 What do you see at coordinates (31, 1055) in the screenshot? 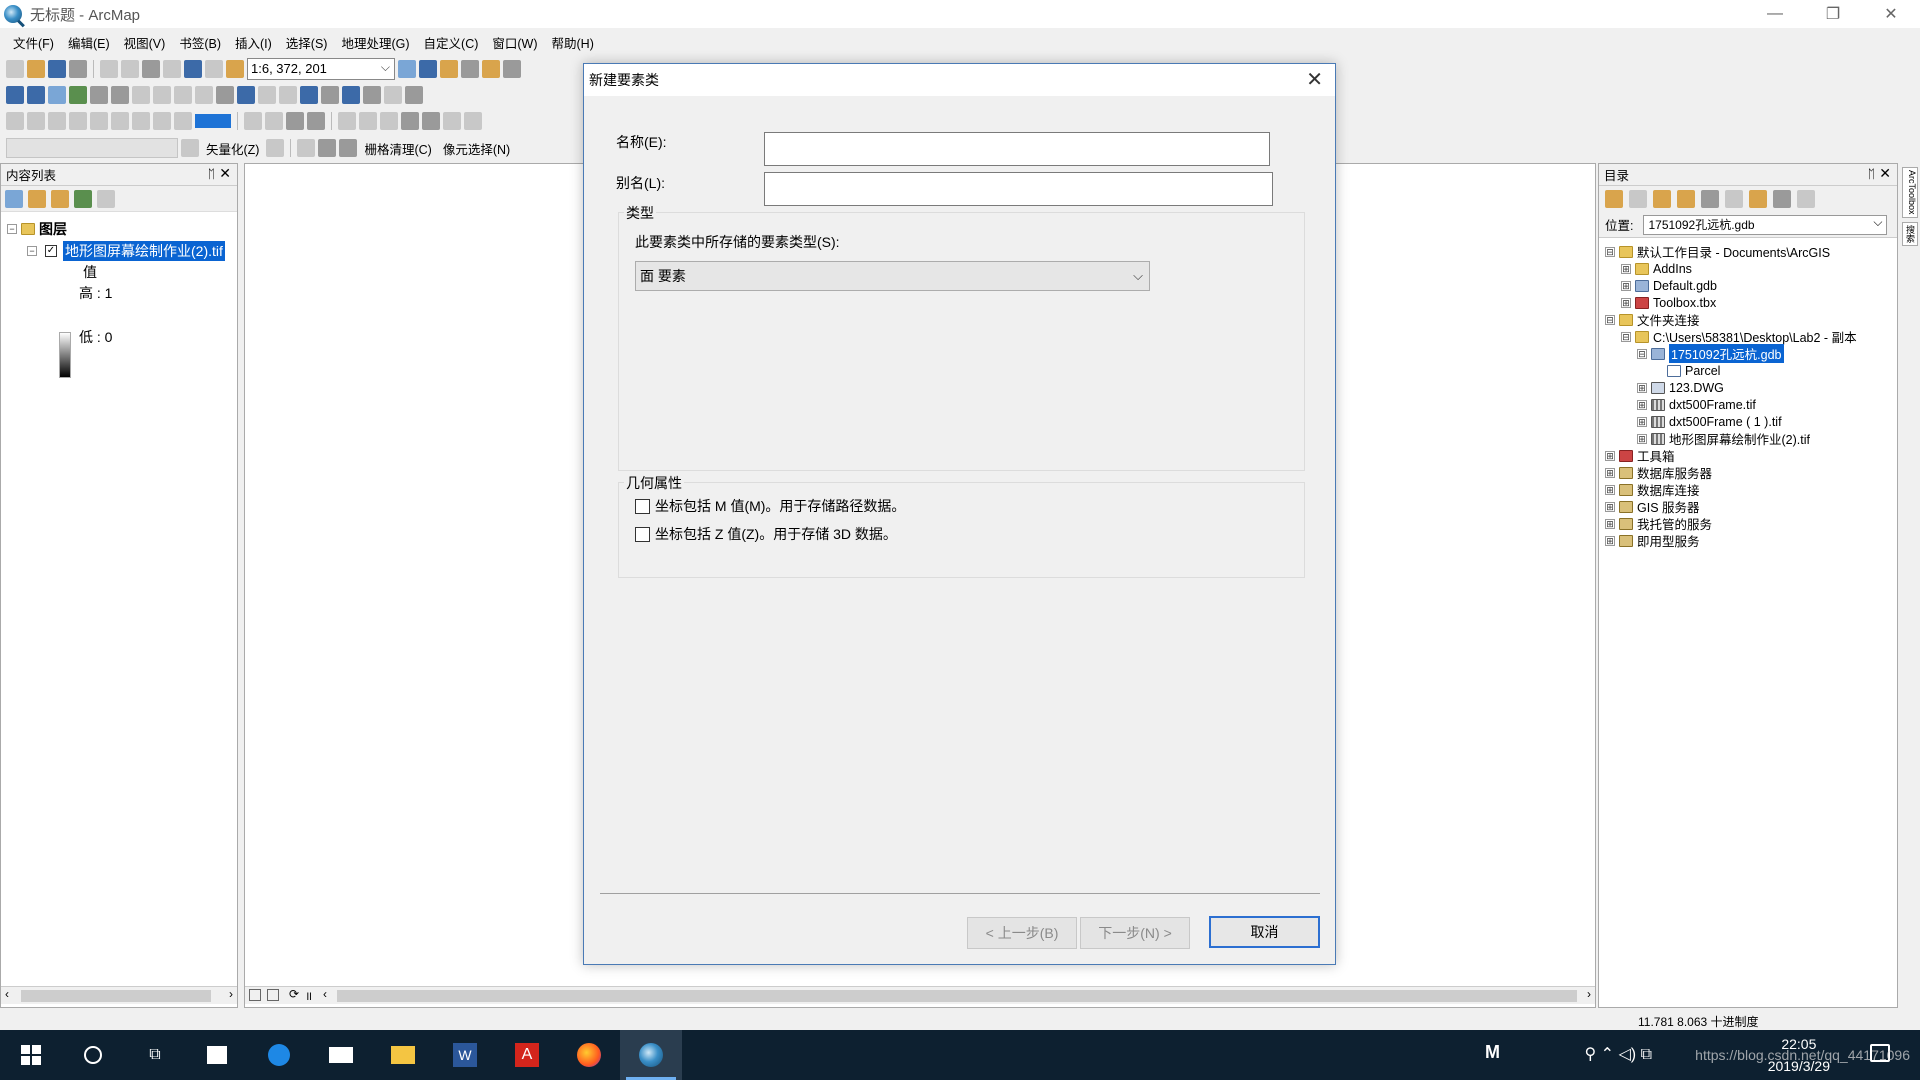
I see `start-button` at bounding box center [31, 1055].